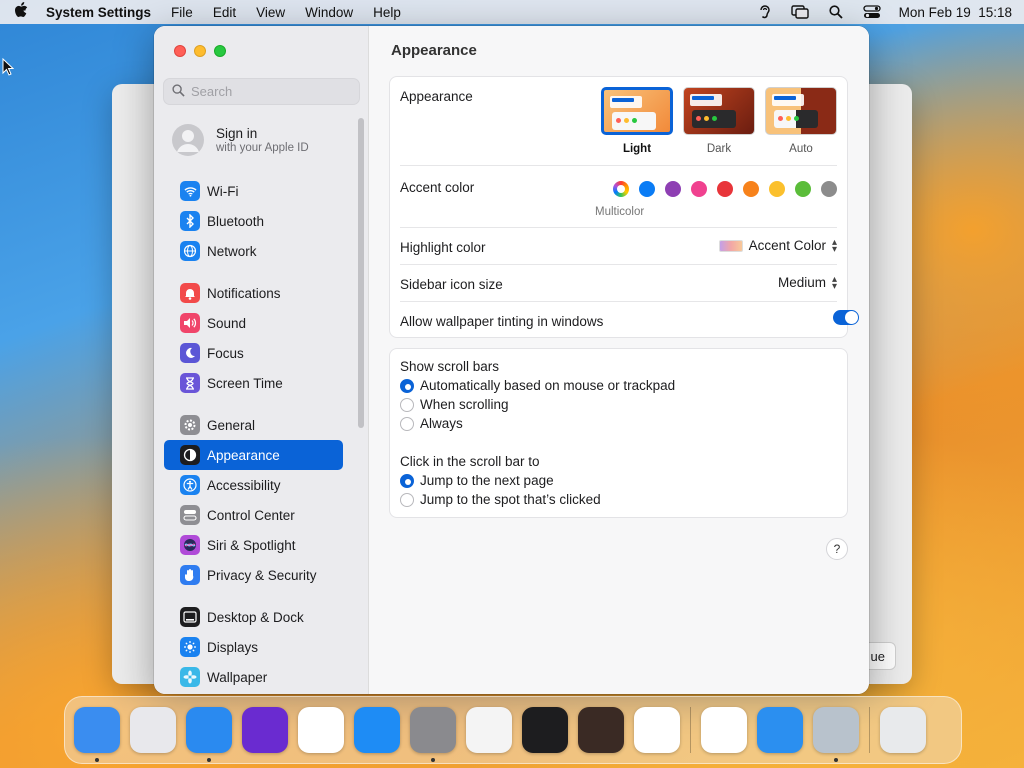 The width and height of the screenshot is (1024, 768). Describe the element at coordinates (464, 404) in the screenshot. I see `radio-label: When scrolling` at that location.